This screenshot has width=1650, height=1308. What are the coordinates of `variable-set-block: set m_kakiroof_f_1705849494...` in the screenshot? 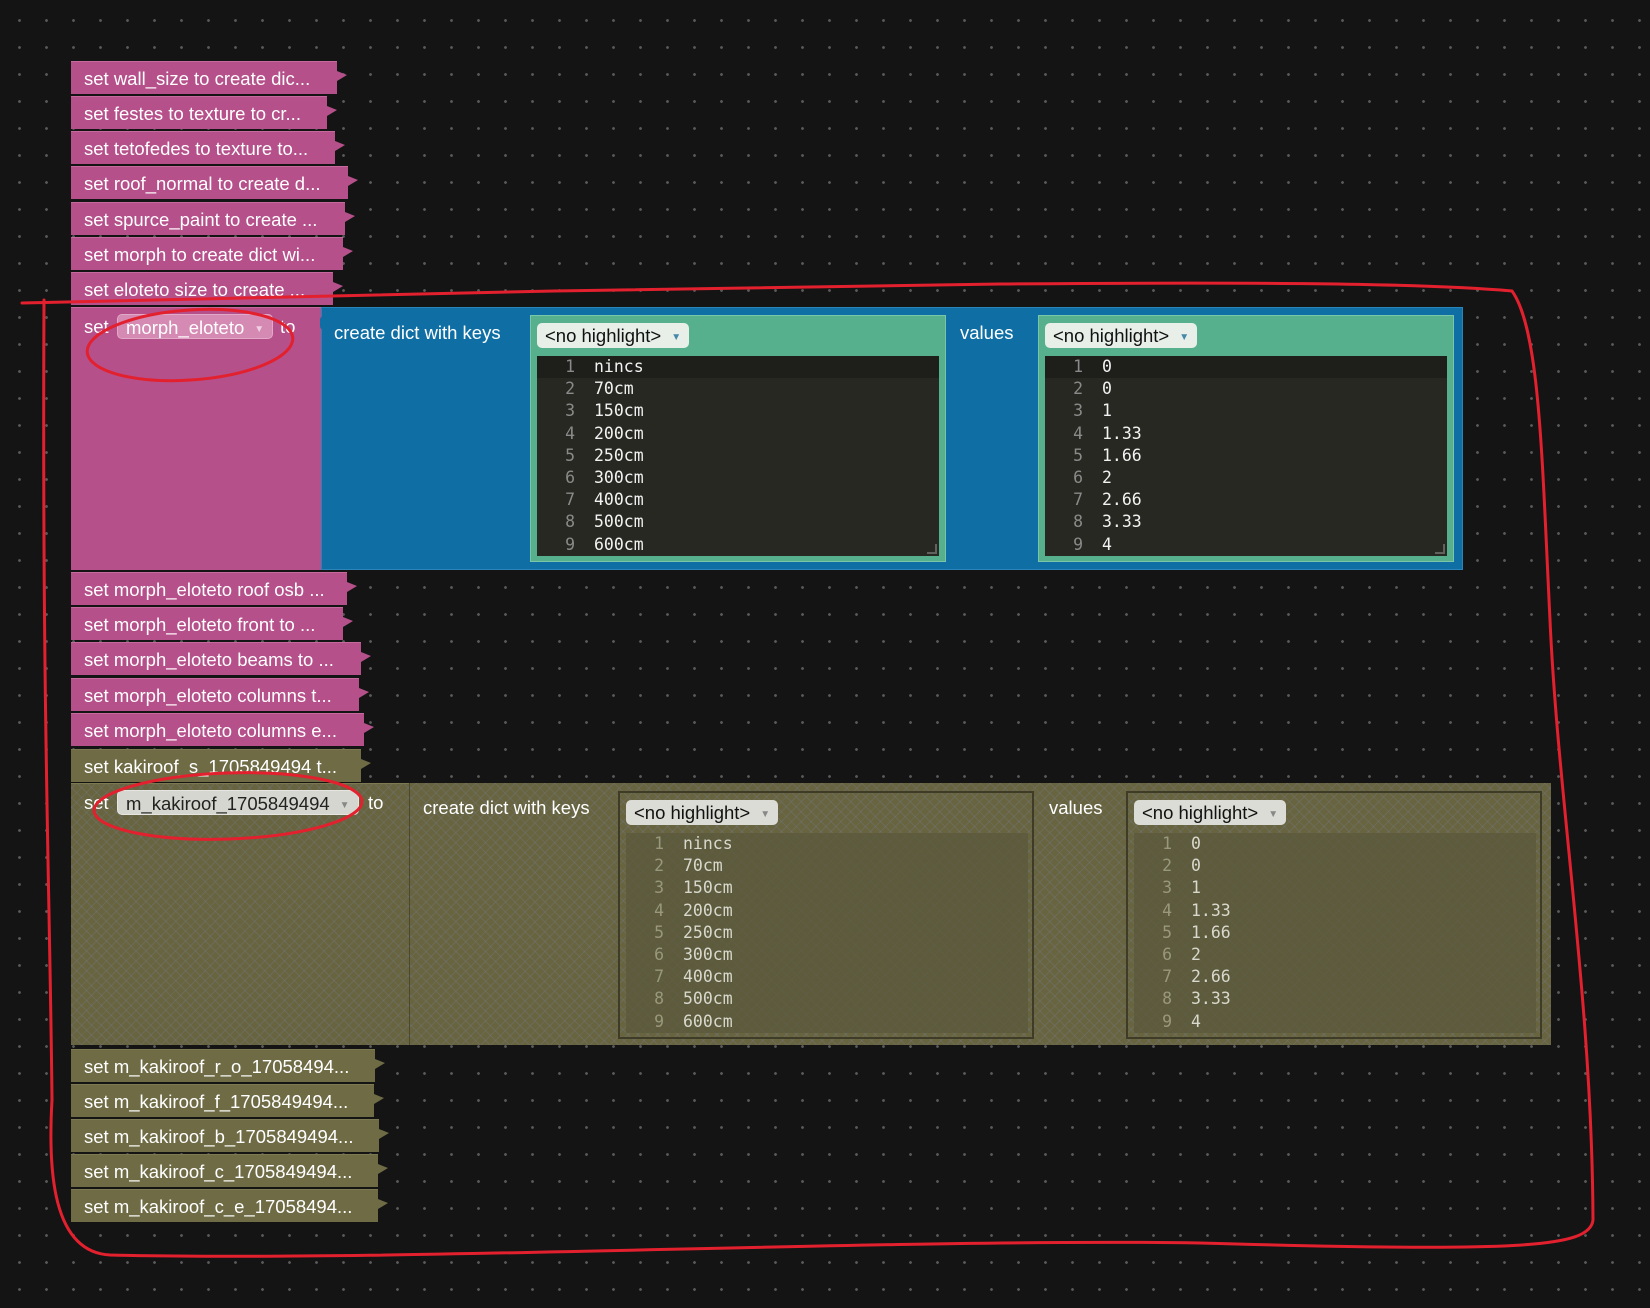 It's located at (227, 1100).